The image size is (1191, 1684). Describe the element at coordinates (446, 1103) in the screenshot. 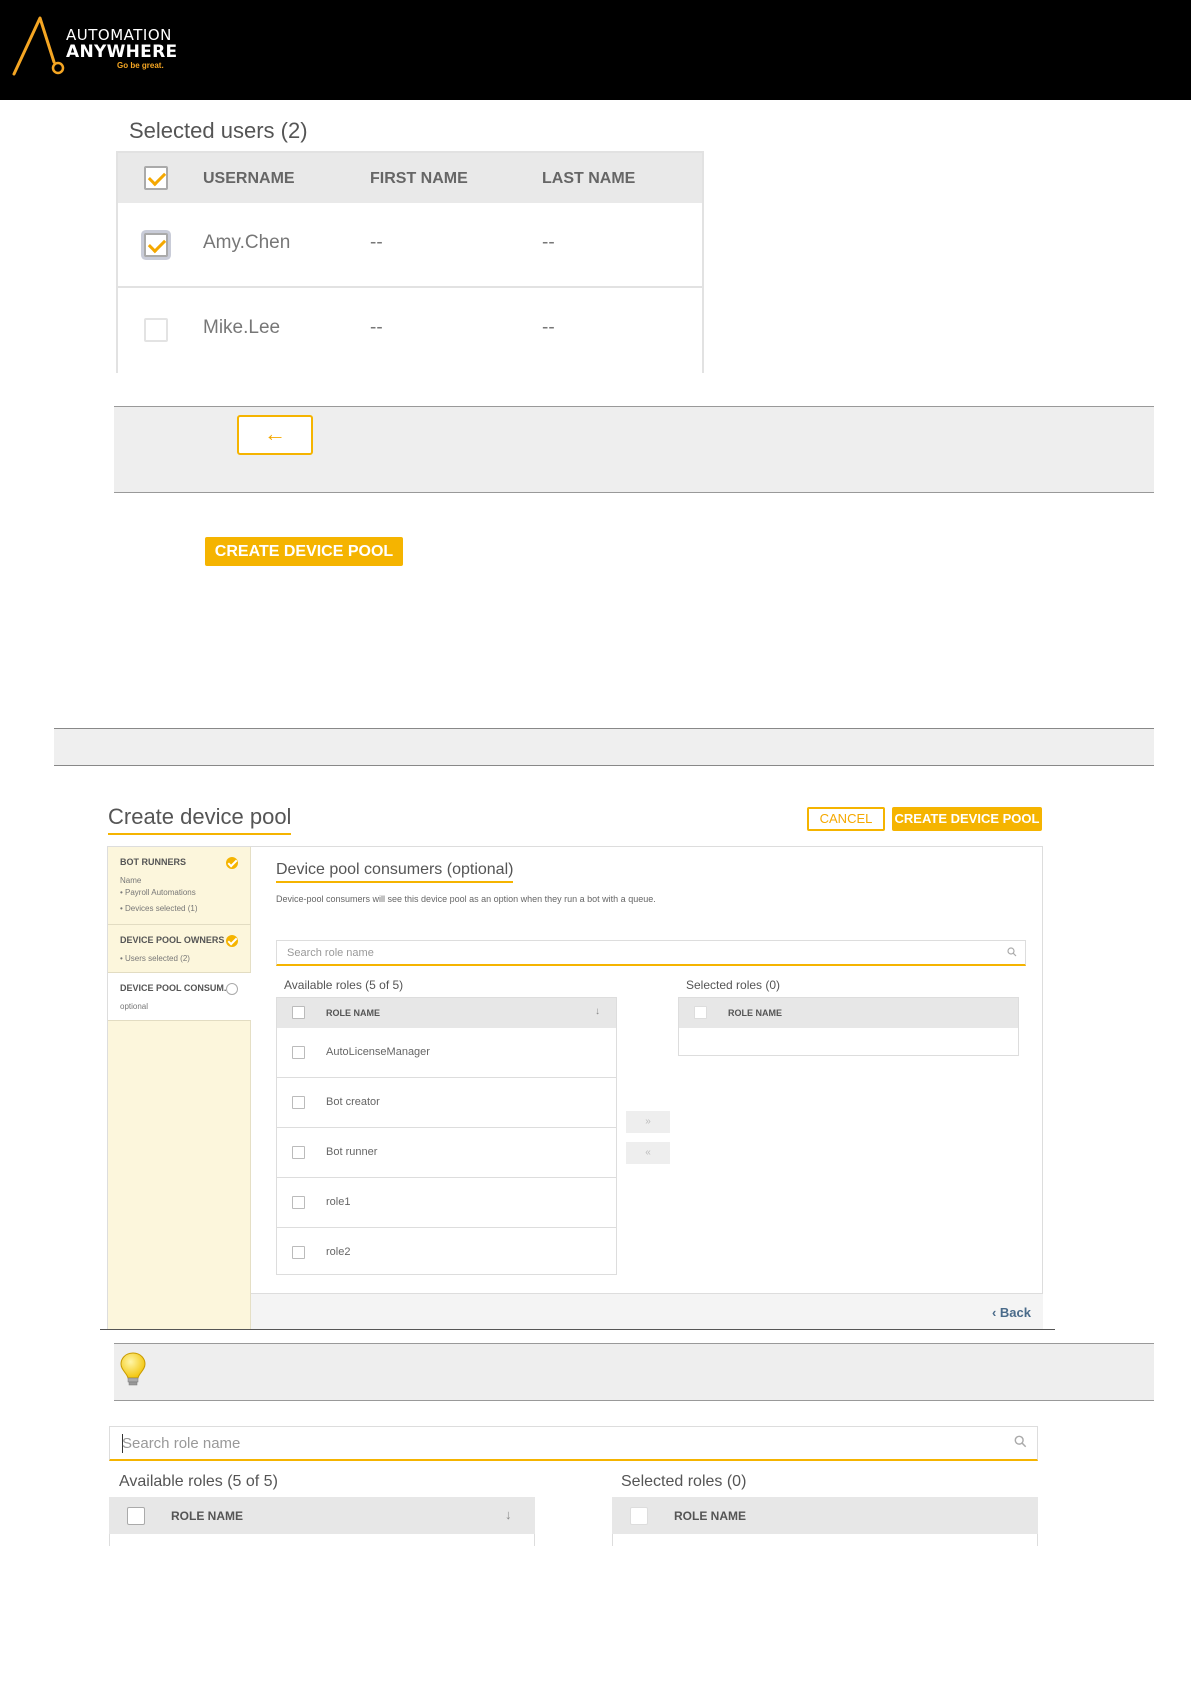

I see `table-row: Bot creator` at that location.